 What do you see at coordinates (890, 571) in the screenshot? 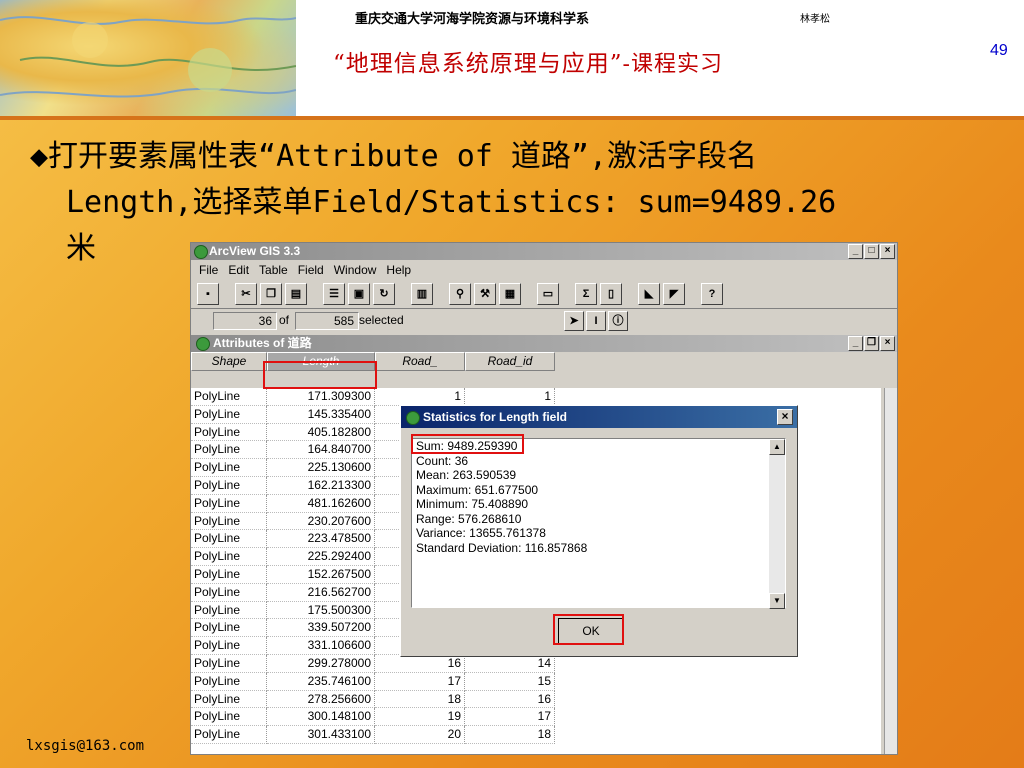
I see `table-vertical-scrollbar` at bounding box center [890, 571].